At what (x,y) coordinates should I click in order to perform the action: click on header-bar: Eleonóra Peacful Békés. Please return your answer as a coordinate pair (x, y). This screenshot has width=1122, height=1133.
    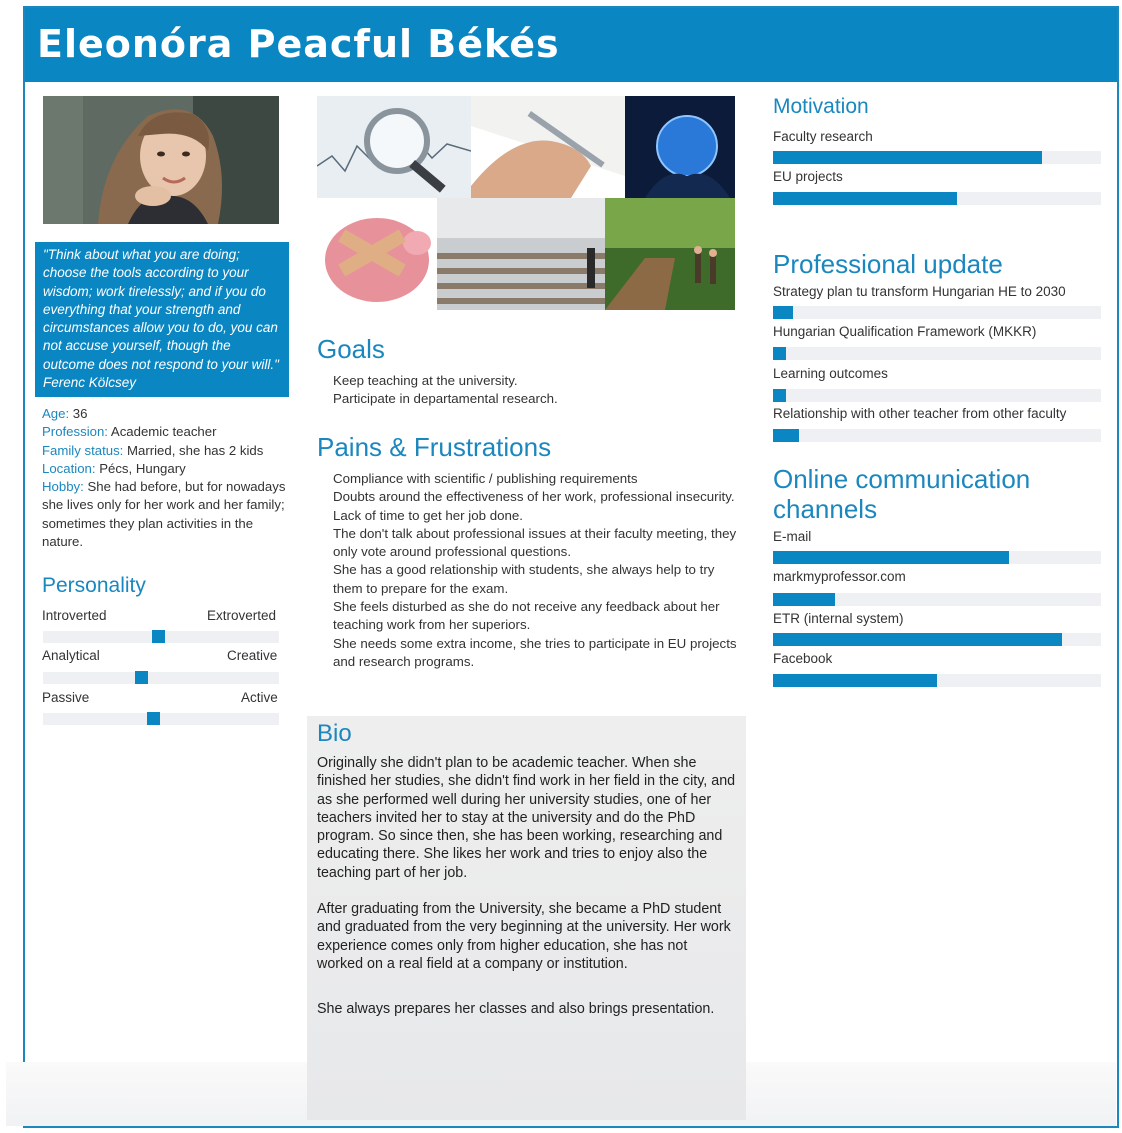
    Looking at the image, I should click on (571, 45).